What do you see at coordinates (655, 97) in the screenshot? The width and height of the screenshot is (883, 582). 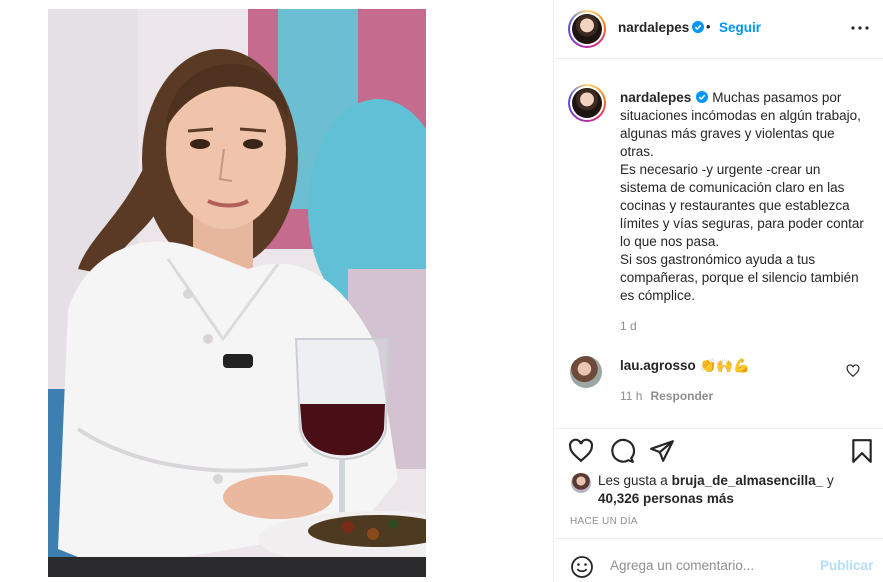 I see `caption-author-username: nardalepes` at bounding box center [655, 97].